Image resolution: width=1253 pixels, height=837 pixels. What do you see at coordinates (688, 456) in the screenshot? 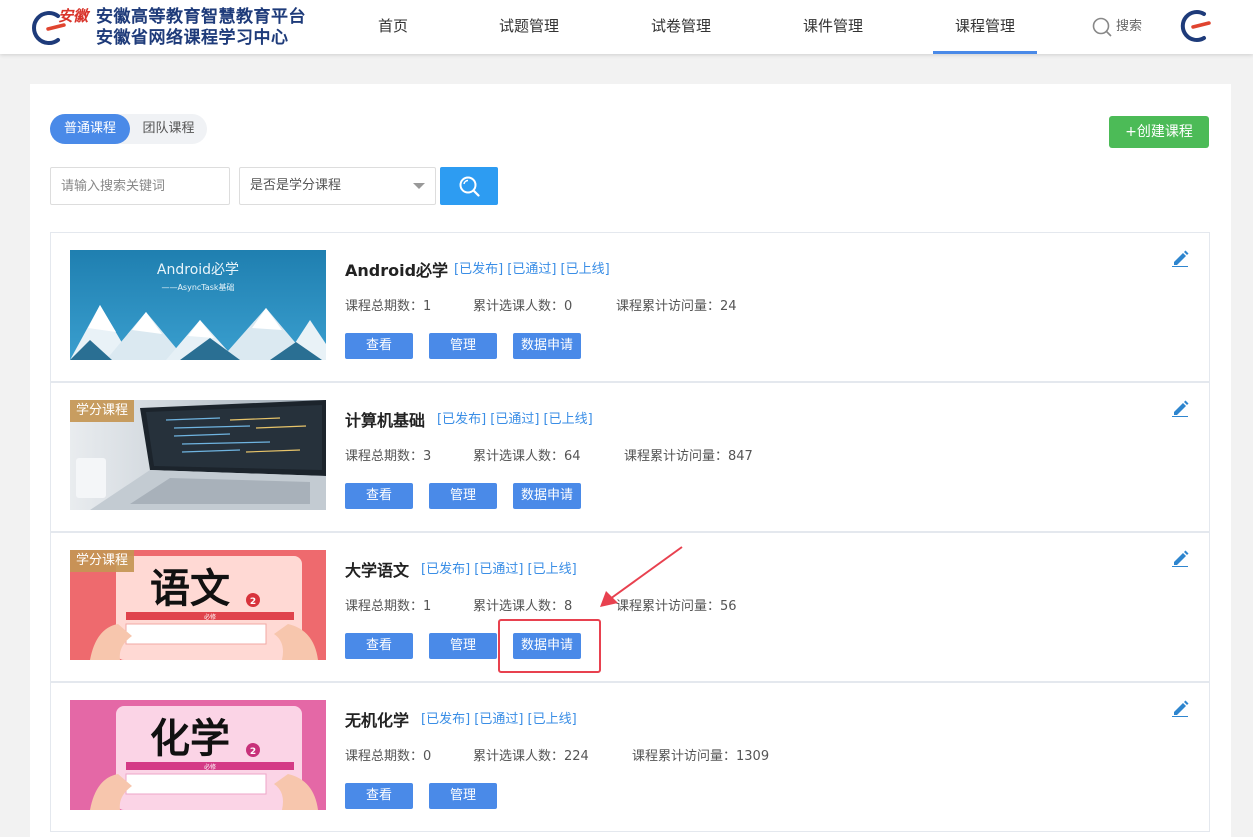
I see `course-visits: 课程累计访问量：847` at bounding box center [688, 456].